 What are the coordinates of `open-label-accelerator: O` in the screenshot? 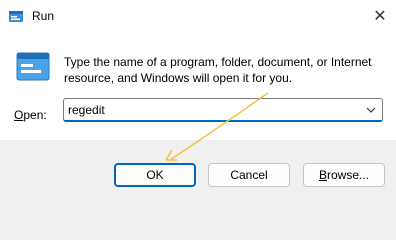 It's located at (19, 115).